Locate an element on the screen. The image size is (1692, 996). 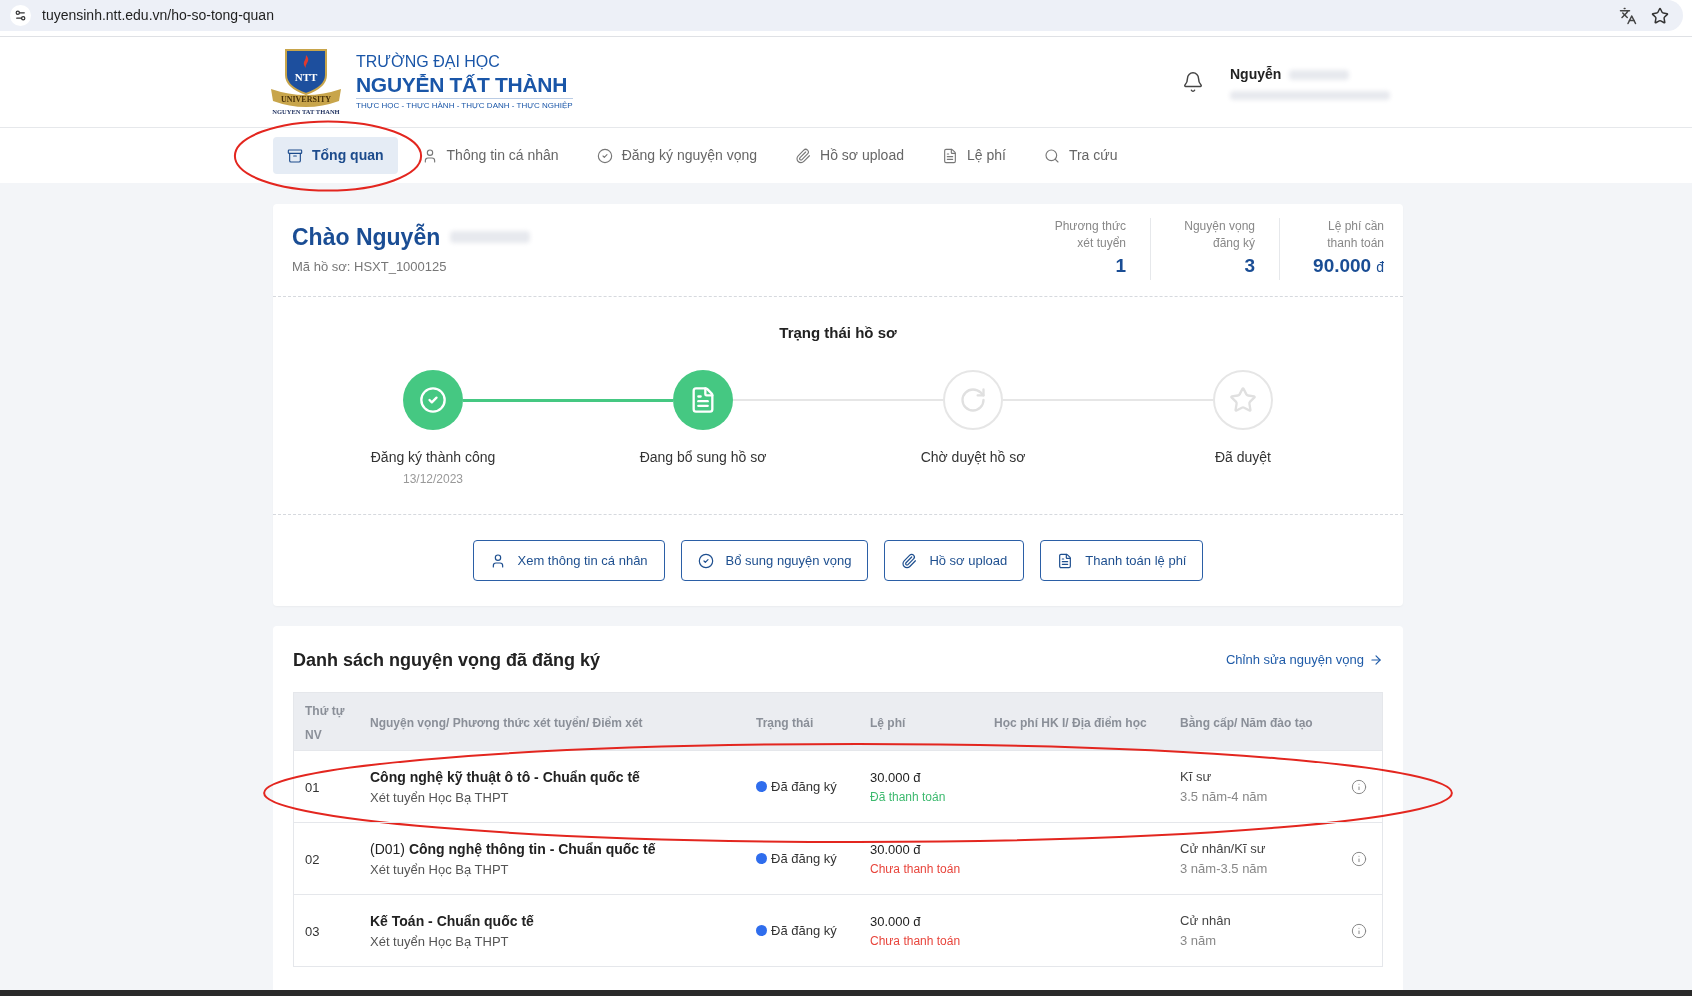
nav-tab: Tổng quan is located at coordinates (335, 155).